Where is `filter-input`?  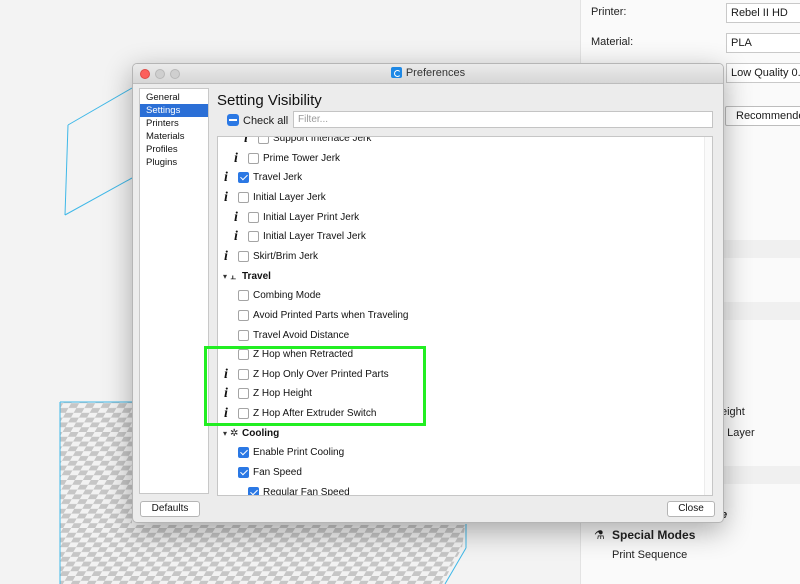 filter-input is located at coordinates (503, 119).